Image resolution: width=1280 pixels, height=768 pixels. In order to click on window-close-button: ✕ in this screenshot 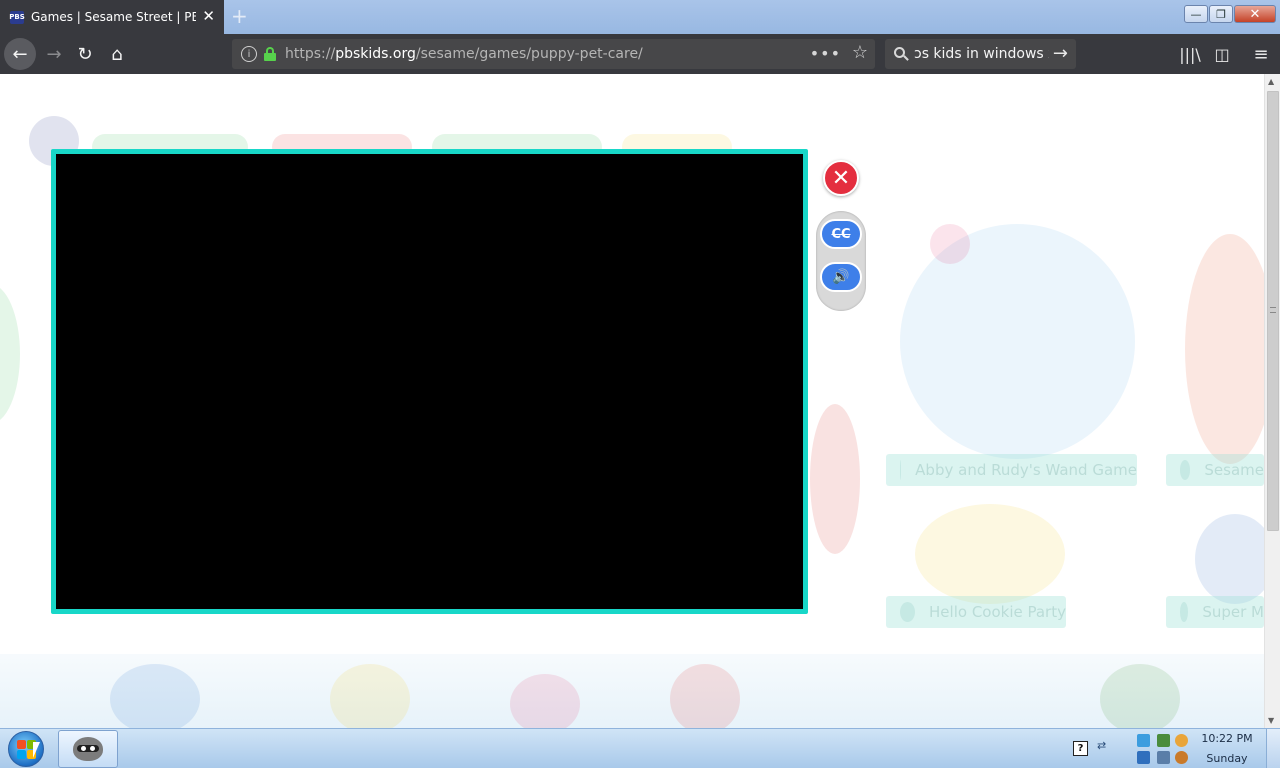, I will do `click(1255, 14)`.